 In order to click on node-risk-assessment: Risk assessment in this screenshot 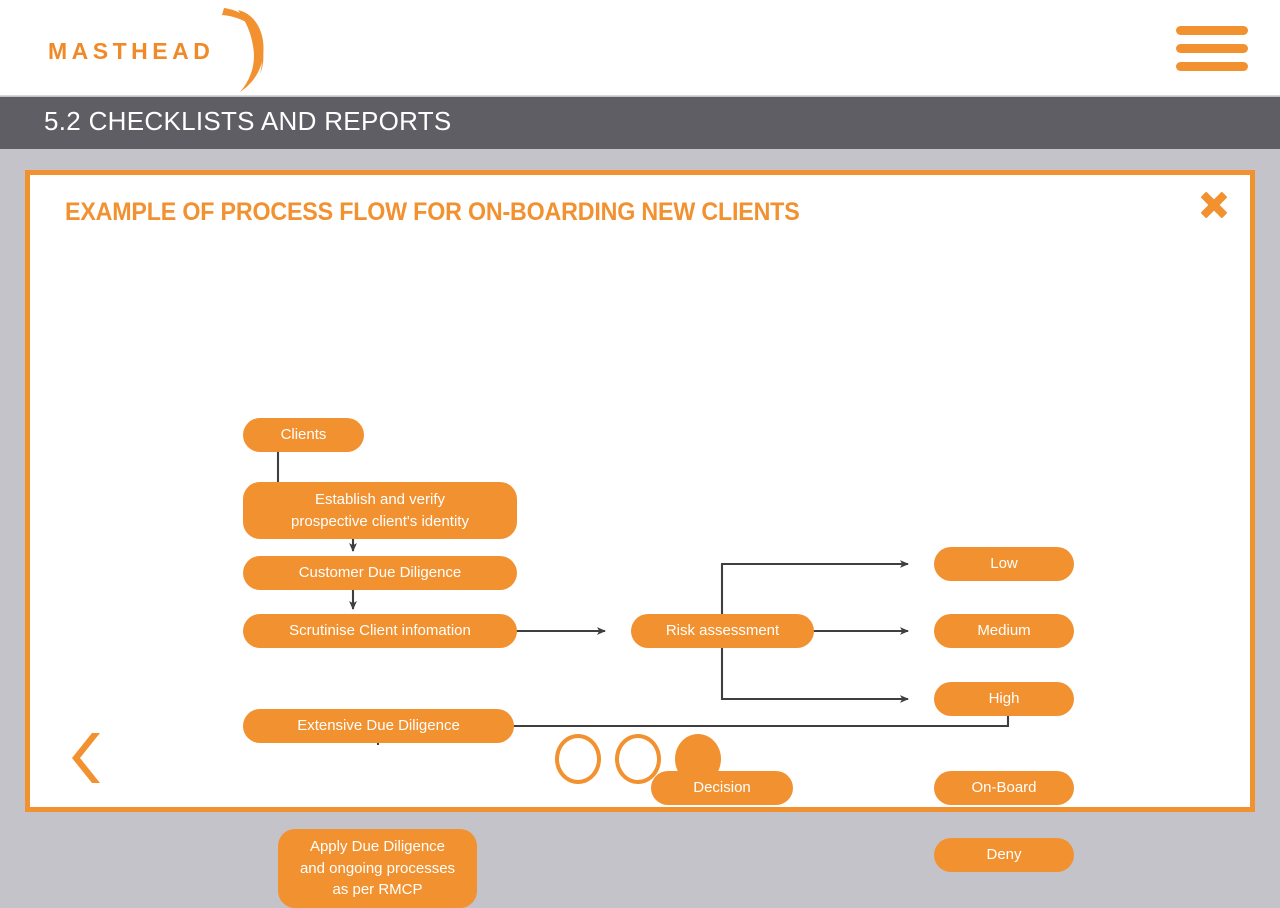, I will do `click(722, 631)`.